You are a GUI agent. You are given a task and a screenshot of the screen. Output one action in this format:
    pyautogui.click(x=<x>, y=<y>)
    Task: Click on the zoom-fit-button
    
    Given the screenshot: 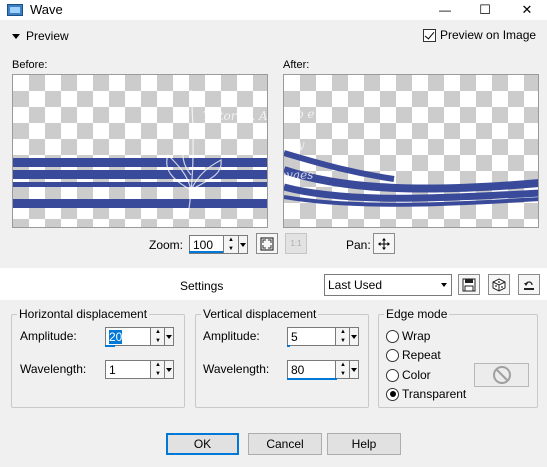 What is the action you would take?
    pyautogui.click(x=267, y=243)
    